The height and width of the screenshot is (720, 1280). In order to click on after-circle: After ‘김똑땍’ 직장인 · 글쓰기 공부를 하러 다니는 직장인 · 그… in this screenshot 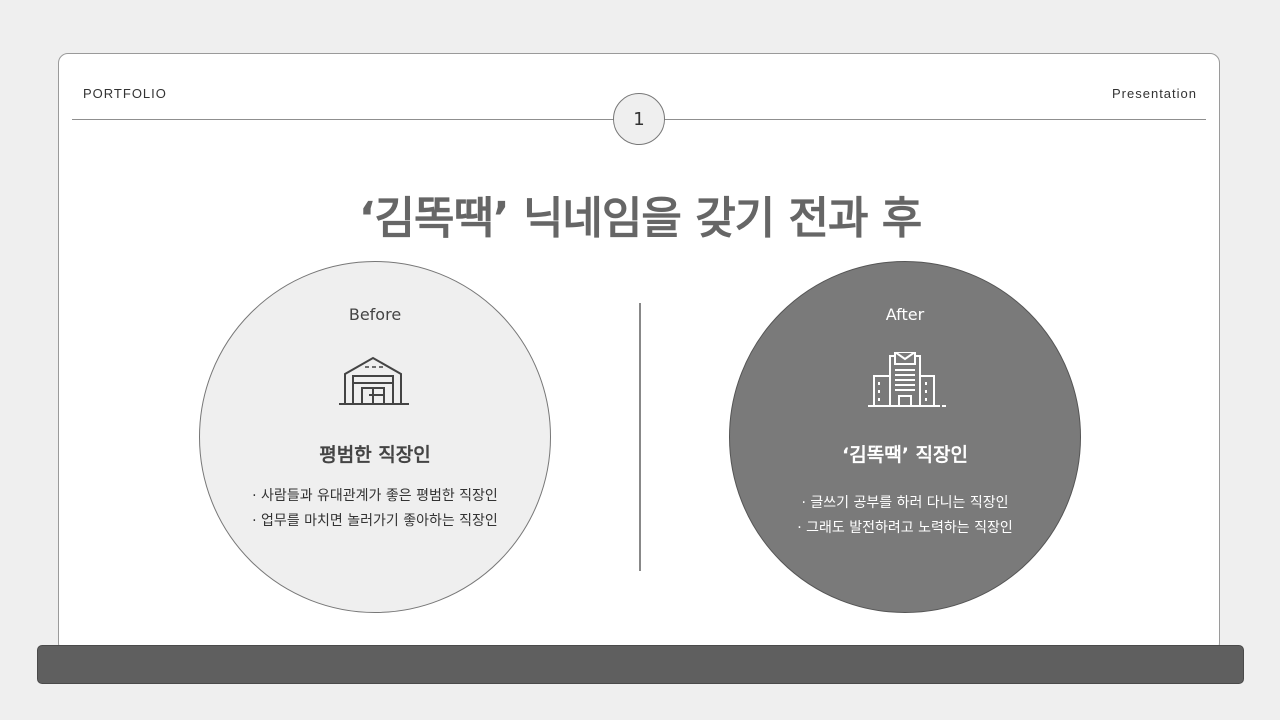, I will do `click(905, 437)`.